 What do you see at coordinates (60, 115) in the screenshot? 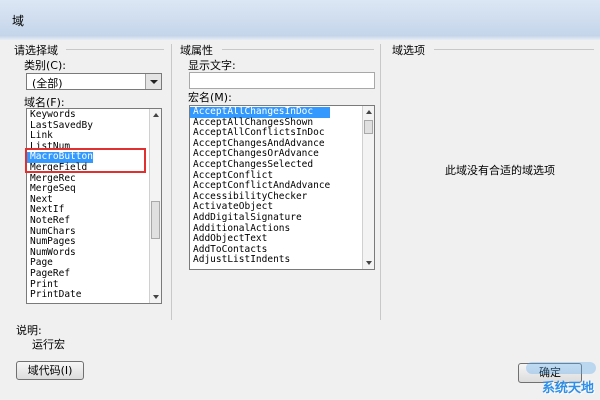
I see `list-item: Keywords` at bounding box center [60, 115].